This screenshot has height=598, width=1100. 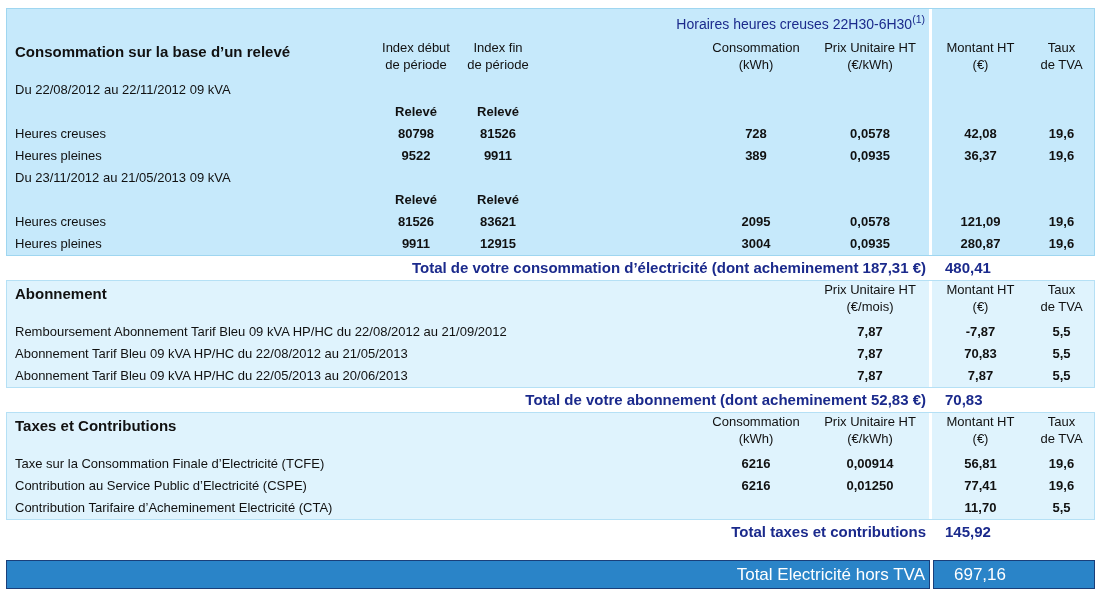 What do you see at coordinates (968, 267) in the screenshot?
I see `total-amount: 480,41` at bounding box center [968, 267].